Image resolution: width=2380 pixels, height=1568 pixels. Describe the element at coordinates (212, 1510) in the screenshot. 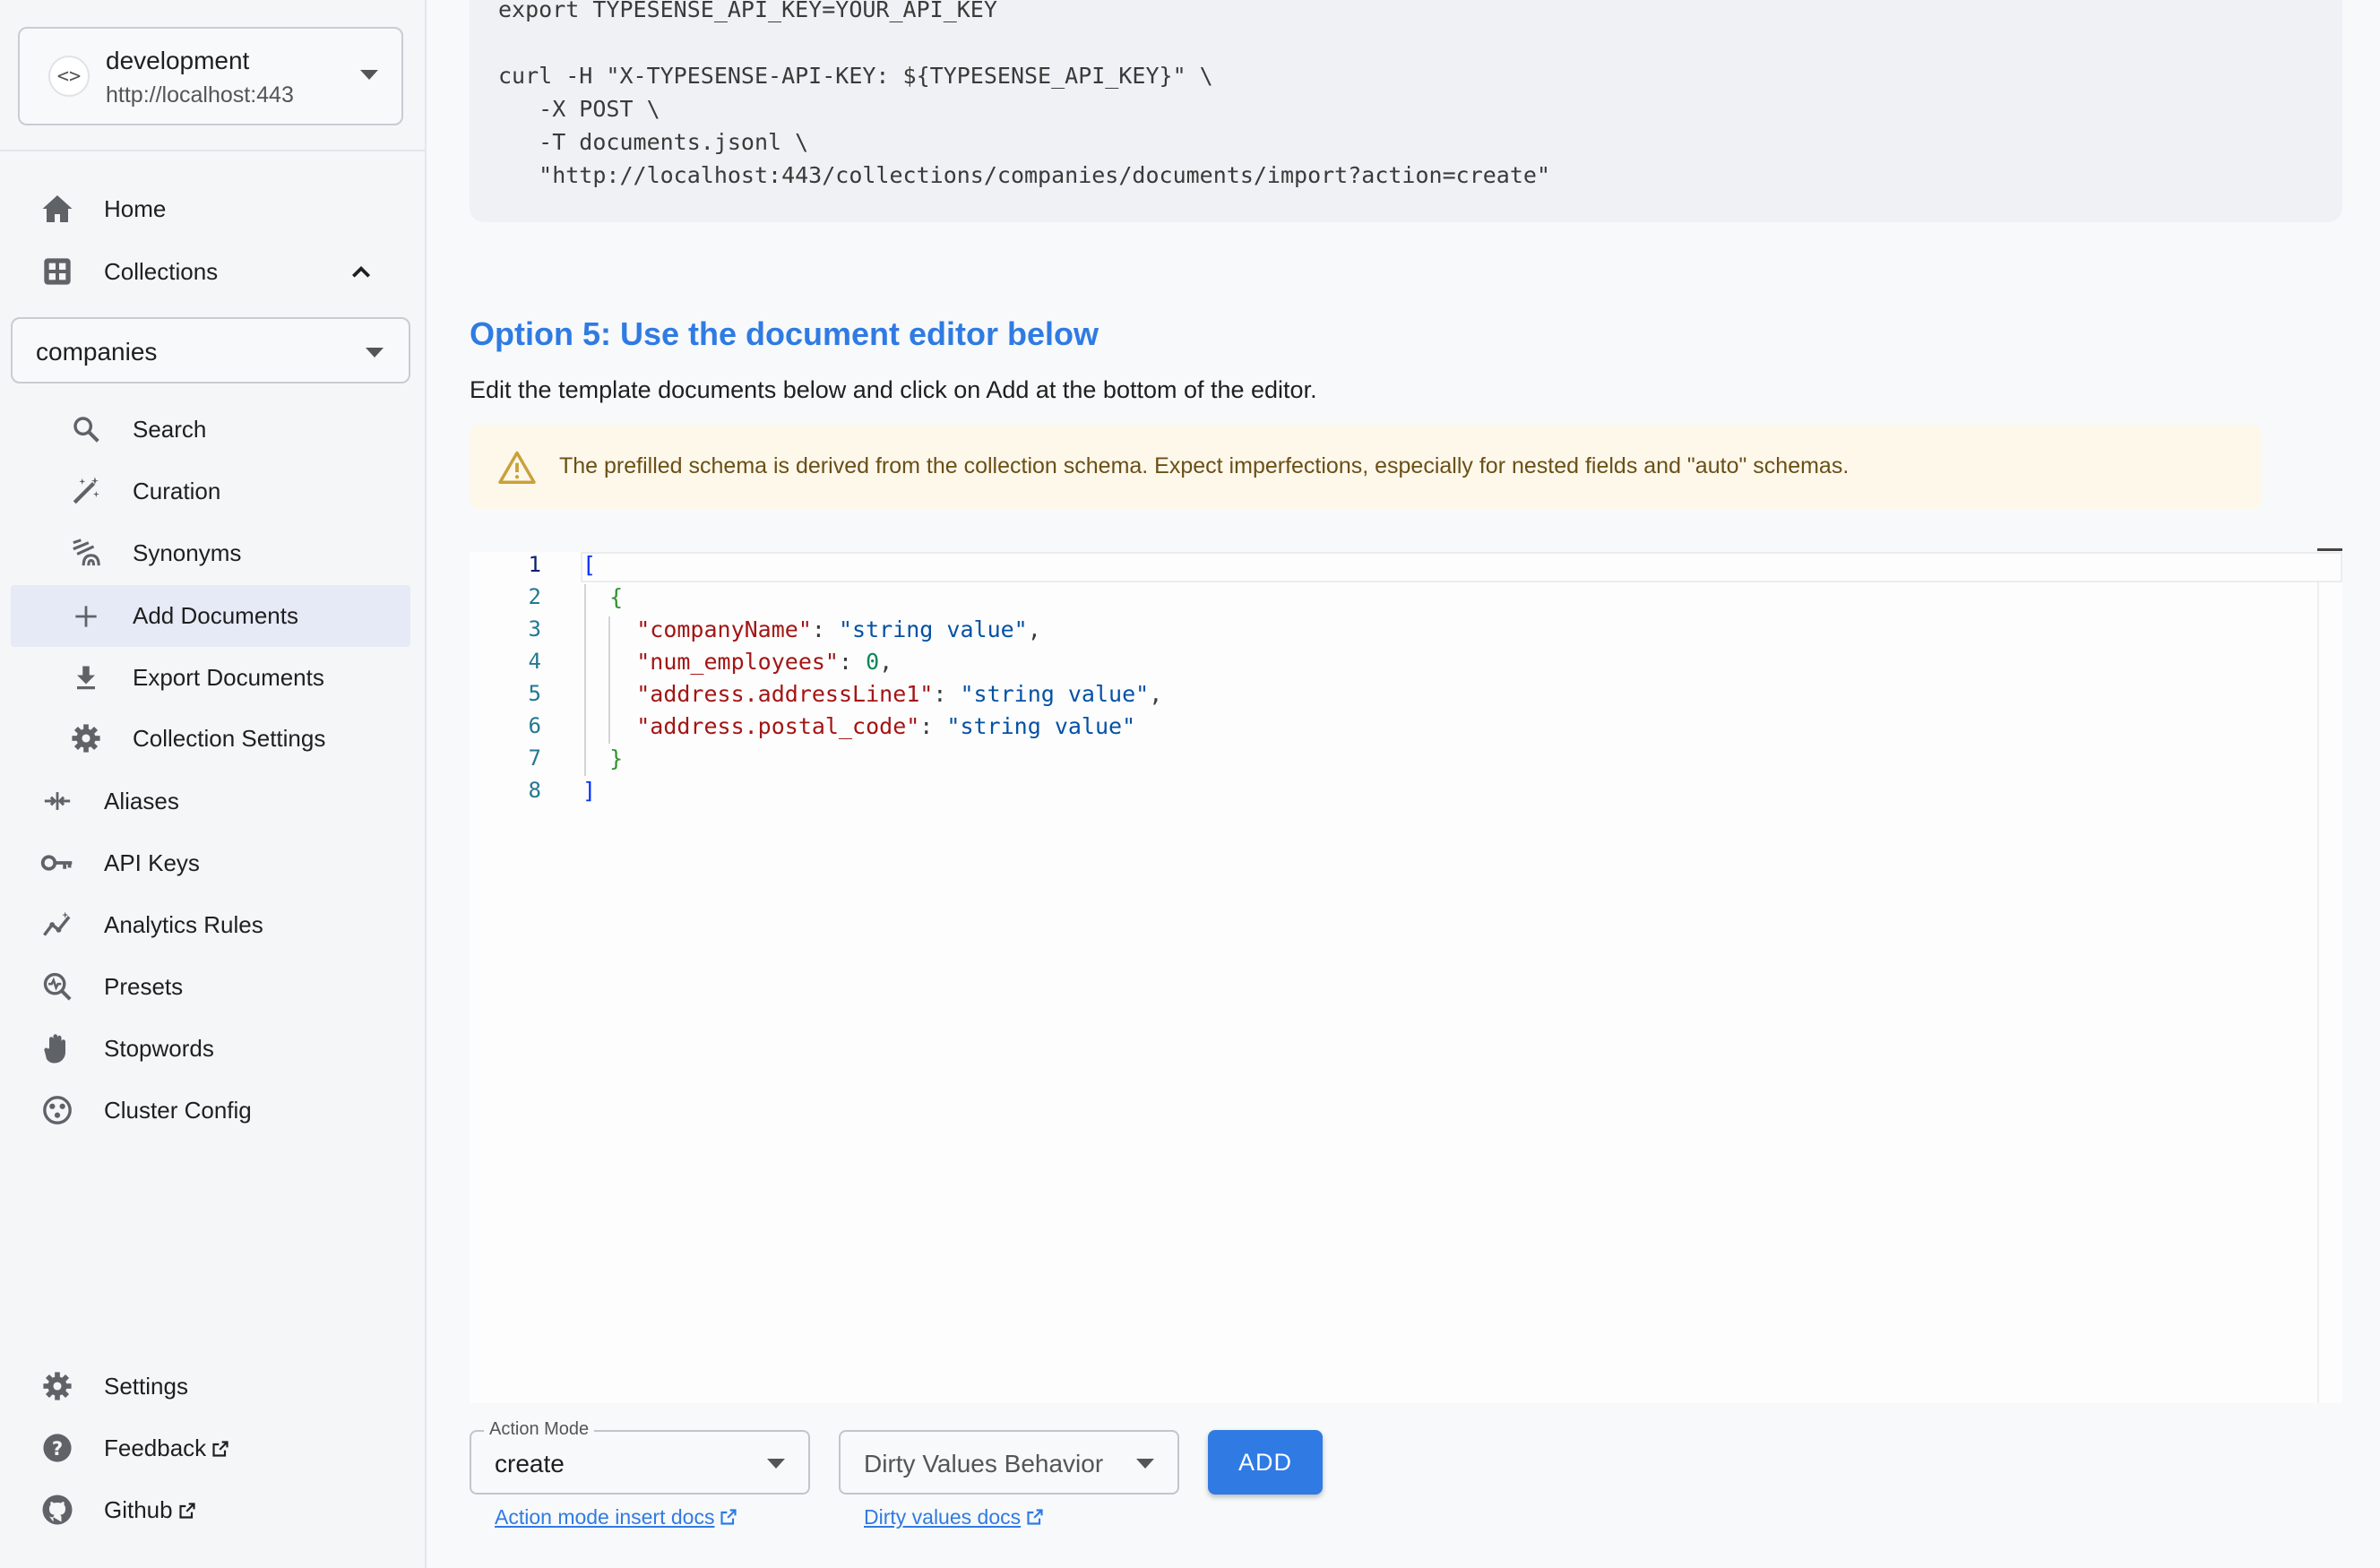

I see `nav-github: Github` at that location.